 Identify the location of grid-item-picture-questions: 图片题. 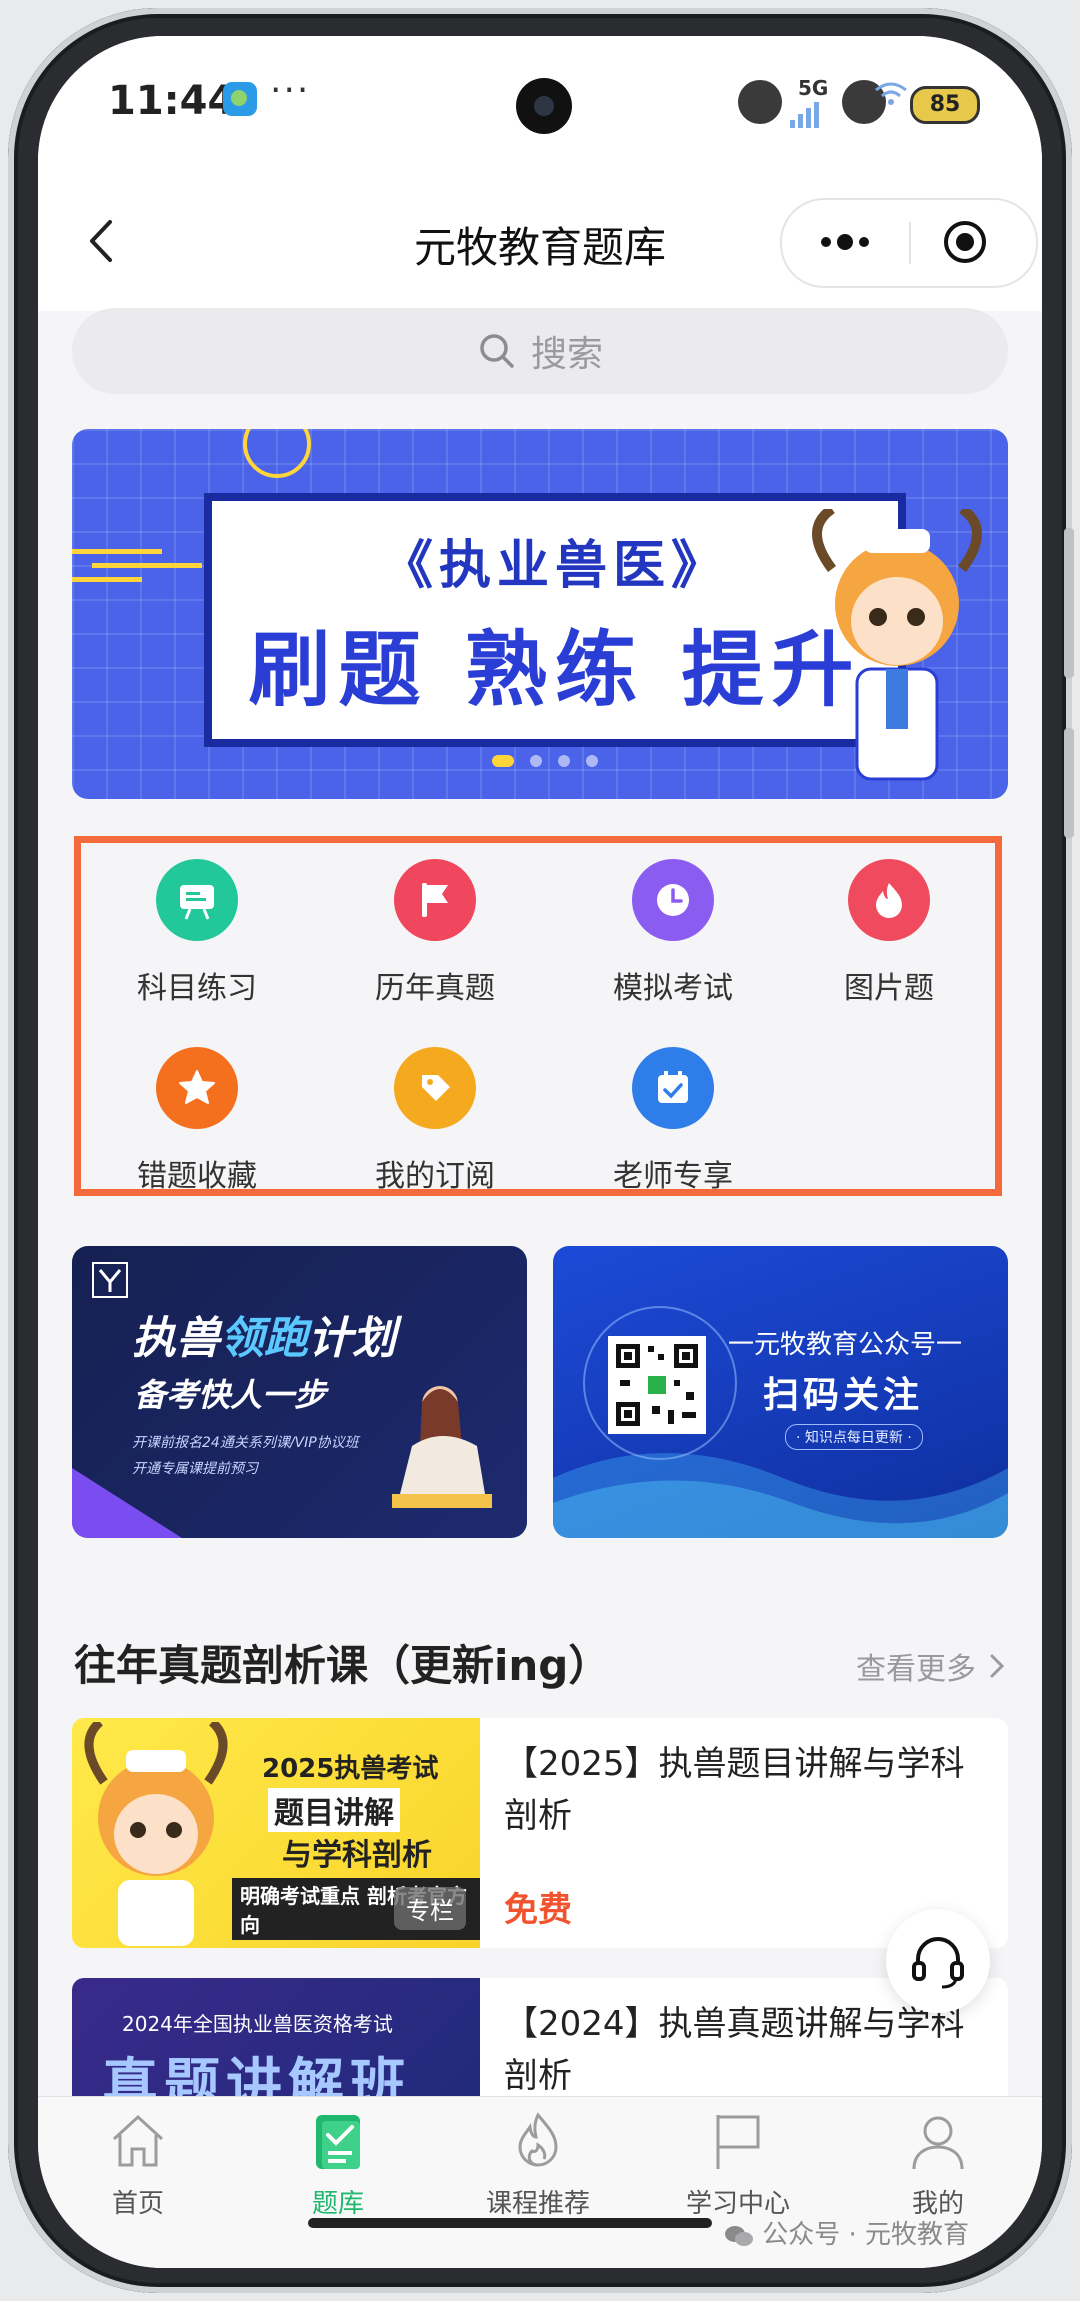
(889, 933).